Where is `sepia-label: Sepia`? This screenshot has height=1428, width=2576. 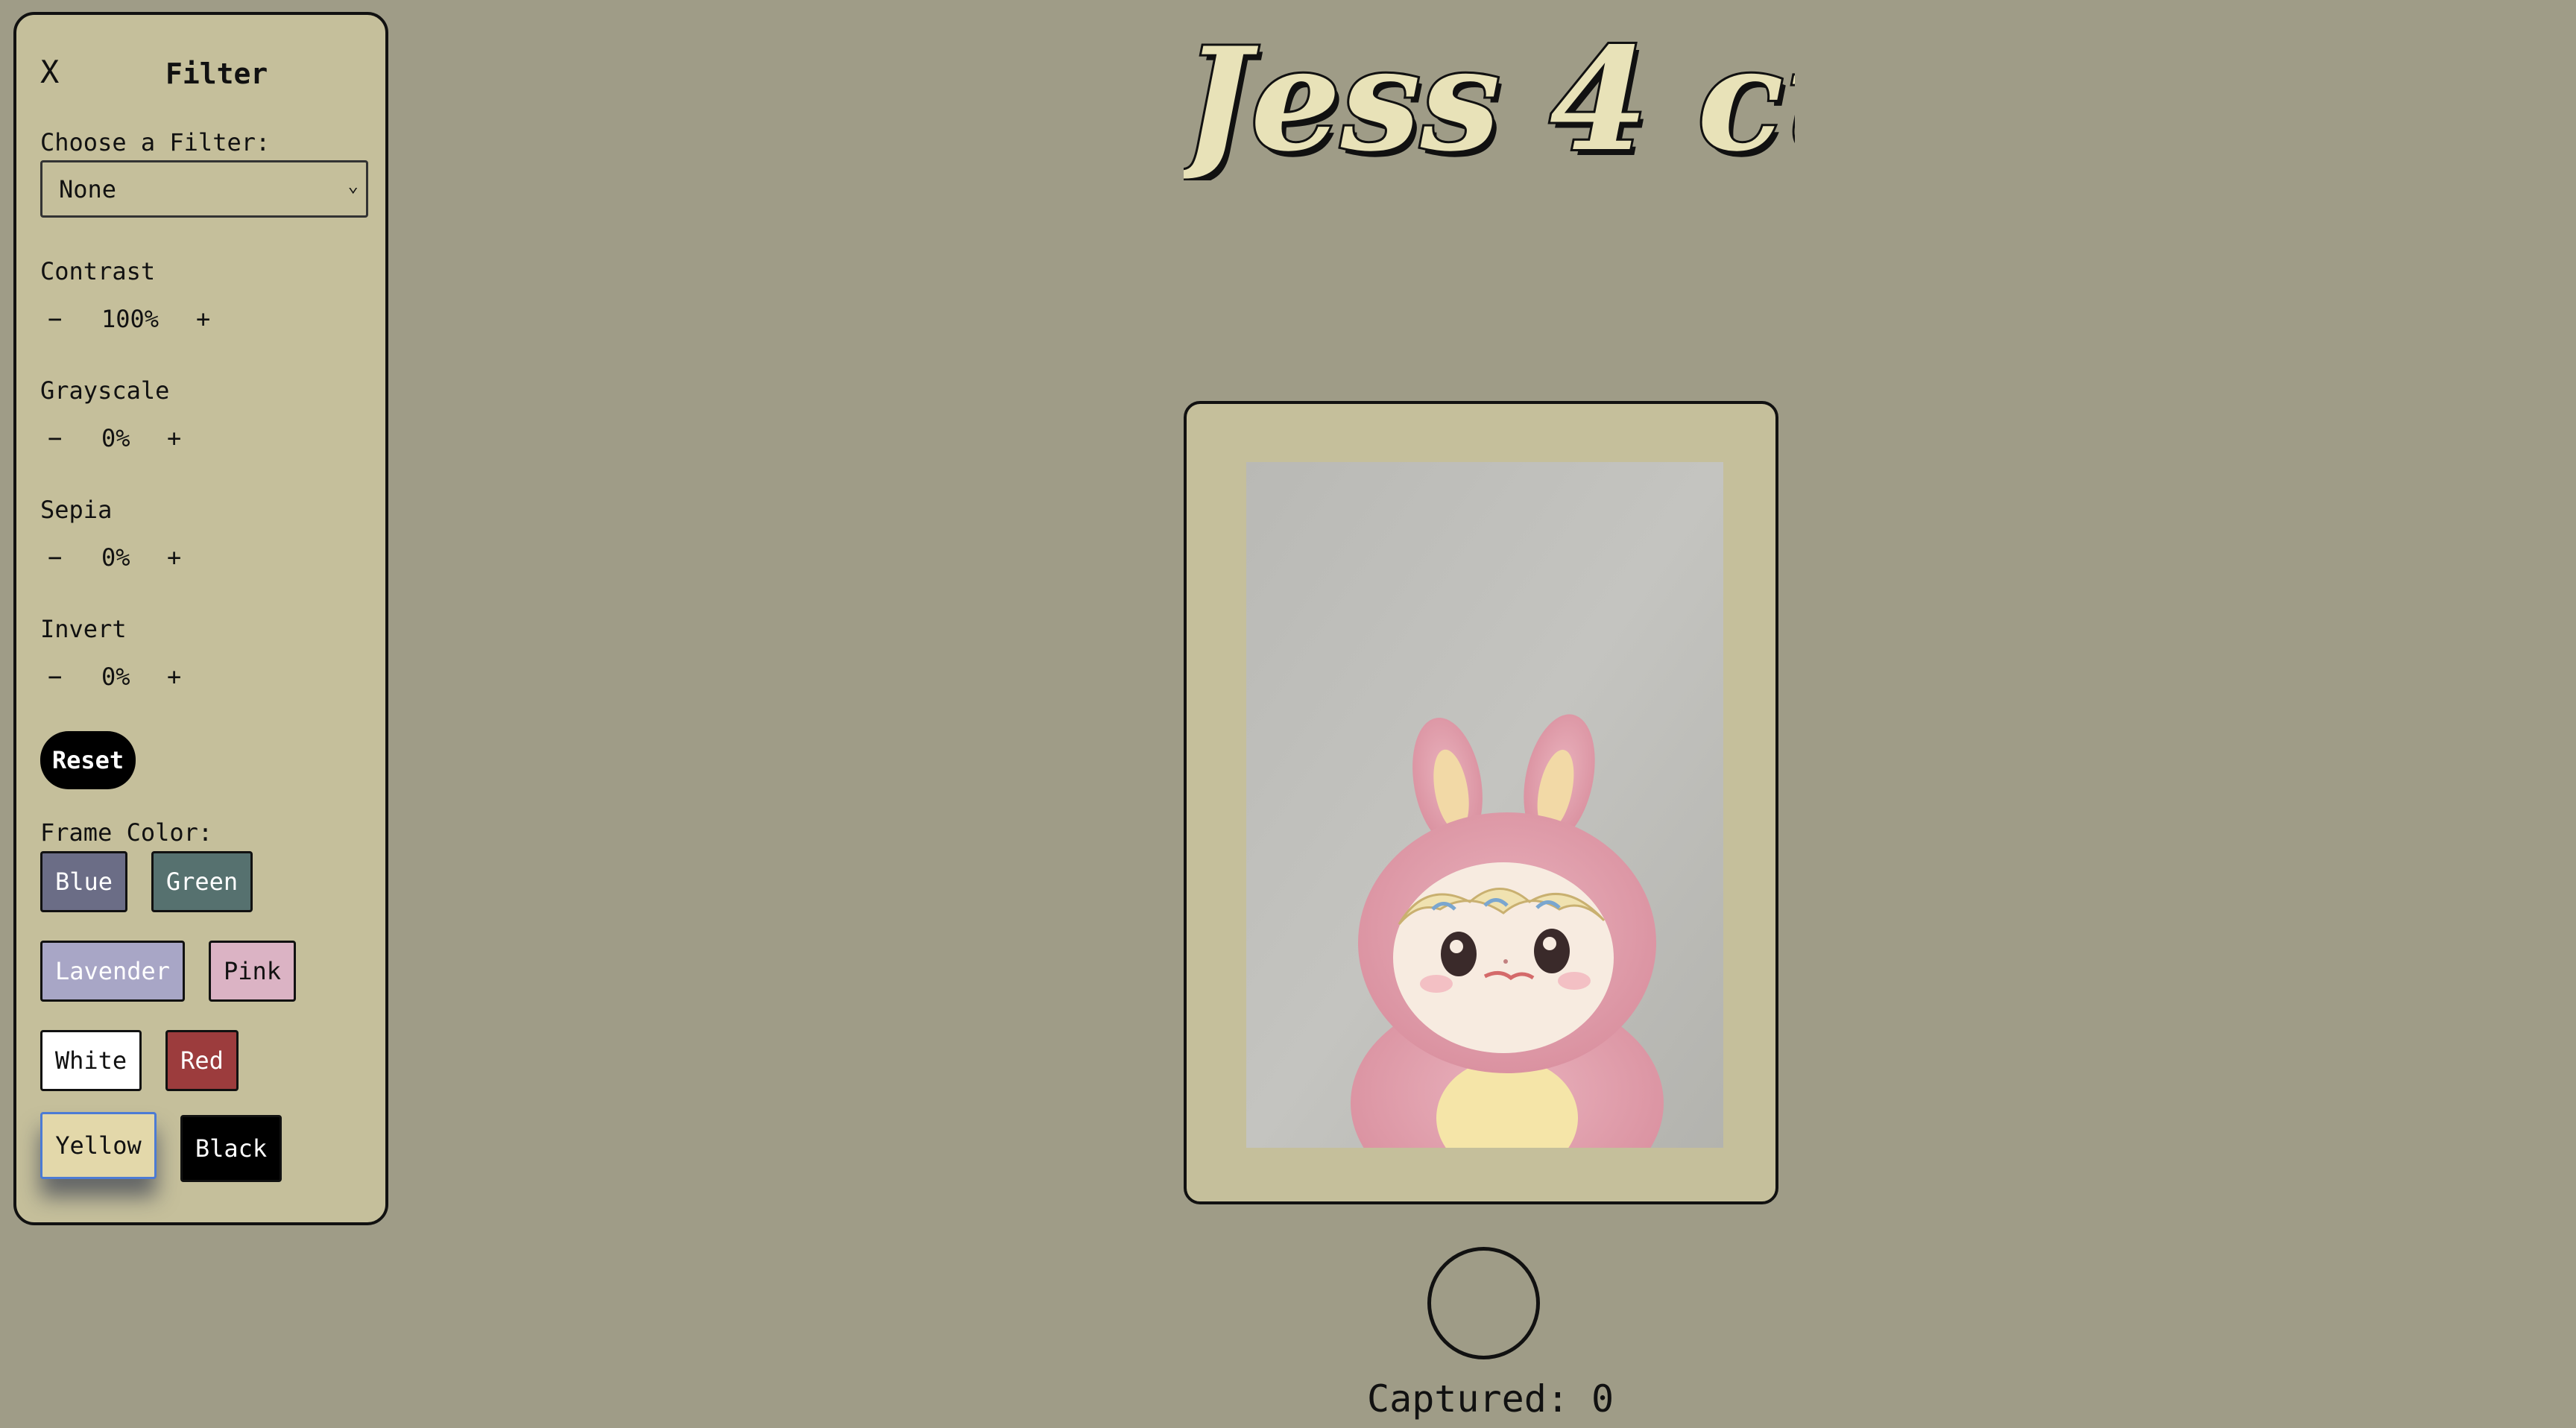 sepia-label: Sepia is located at coordinates (76, 510).